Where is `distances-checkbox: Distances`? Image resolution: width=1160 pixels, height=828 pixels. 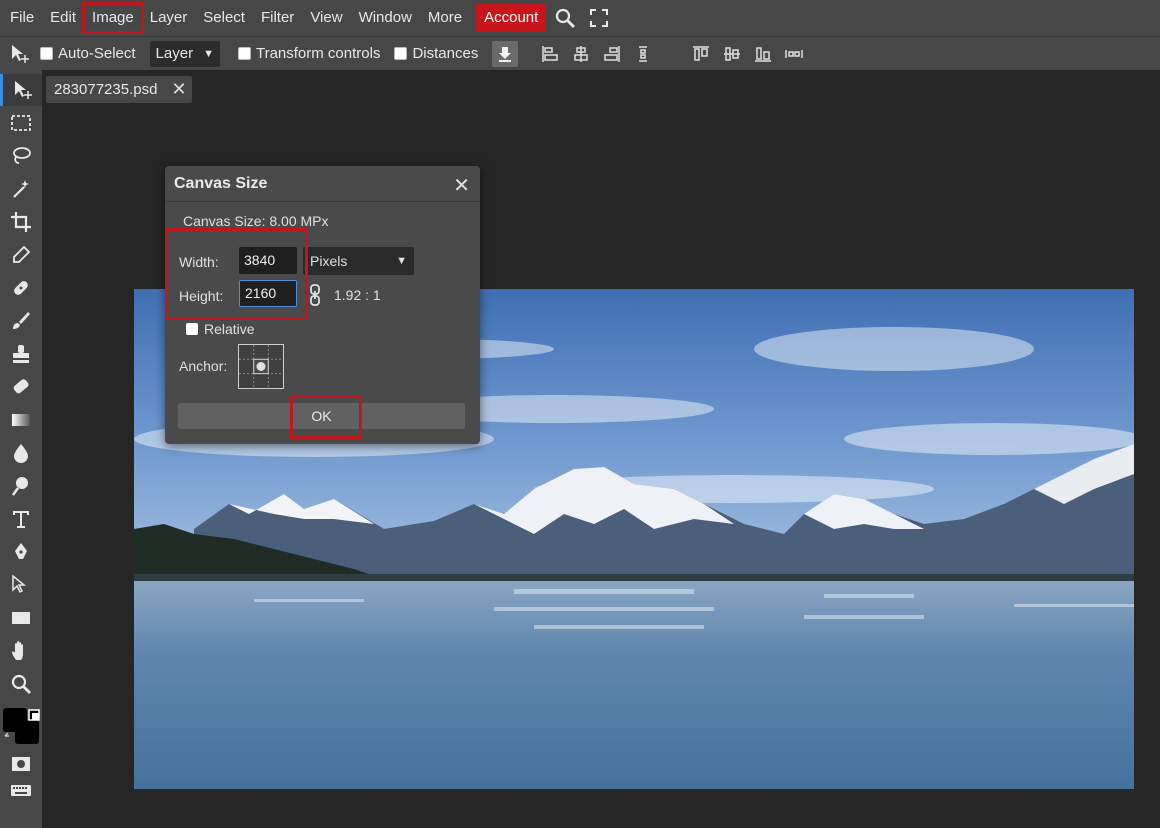
distances-checkbox: Distances is located at coordinates (436, 53).